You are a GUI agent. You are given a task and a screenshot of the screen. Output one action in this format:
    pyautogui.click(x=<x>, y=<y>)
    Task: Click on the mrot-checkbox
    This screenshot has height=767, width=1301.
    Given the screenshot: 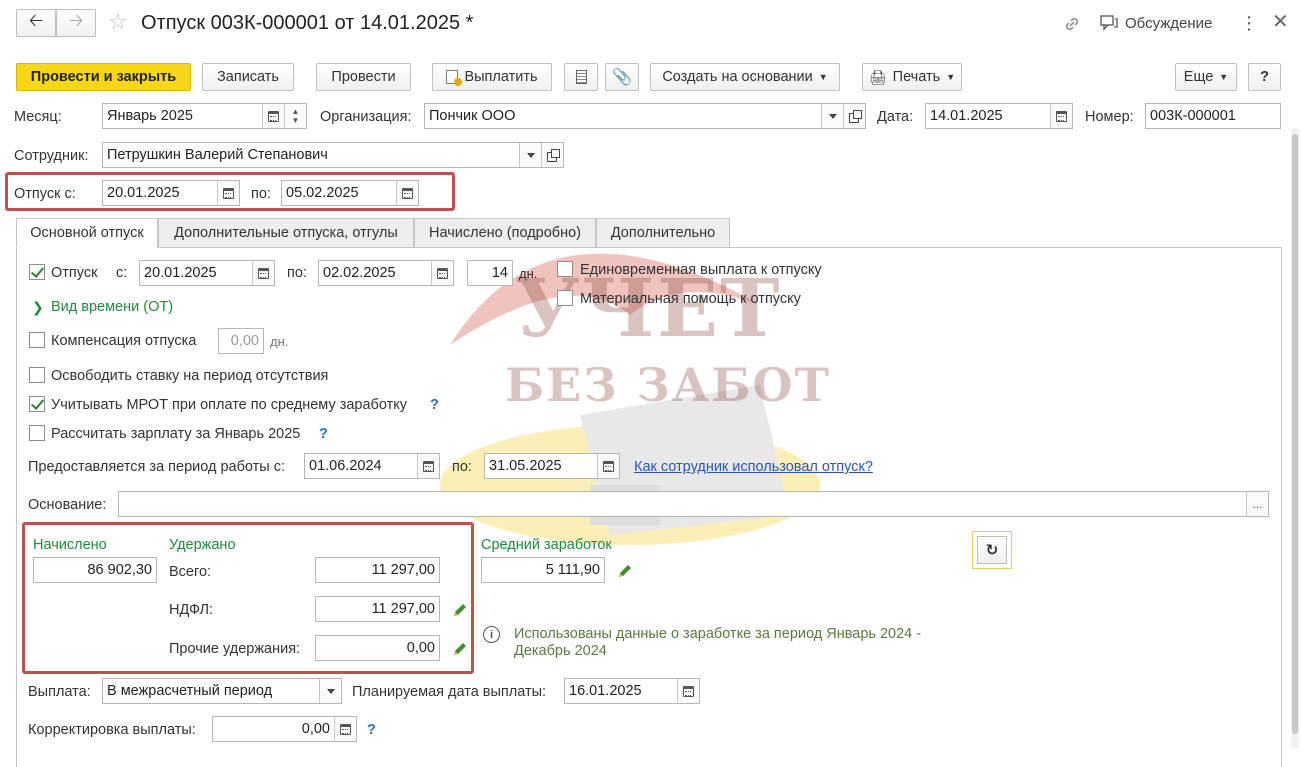 What is the action you would take?
    pyautogui.click(x=37, y=404)
    